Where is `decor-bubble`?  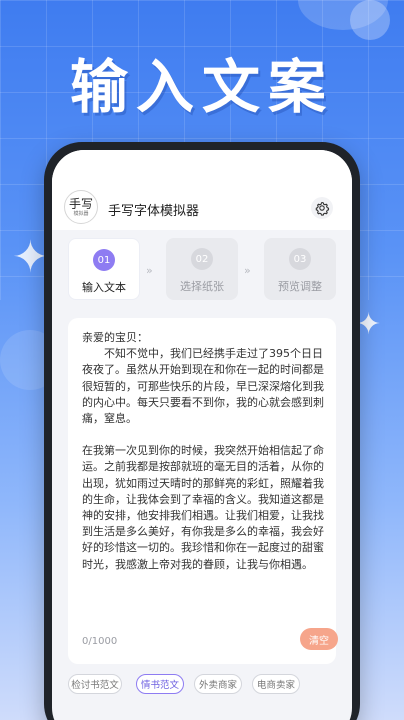
decor-bubble is located at coordinates (370, 20).